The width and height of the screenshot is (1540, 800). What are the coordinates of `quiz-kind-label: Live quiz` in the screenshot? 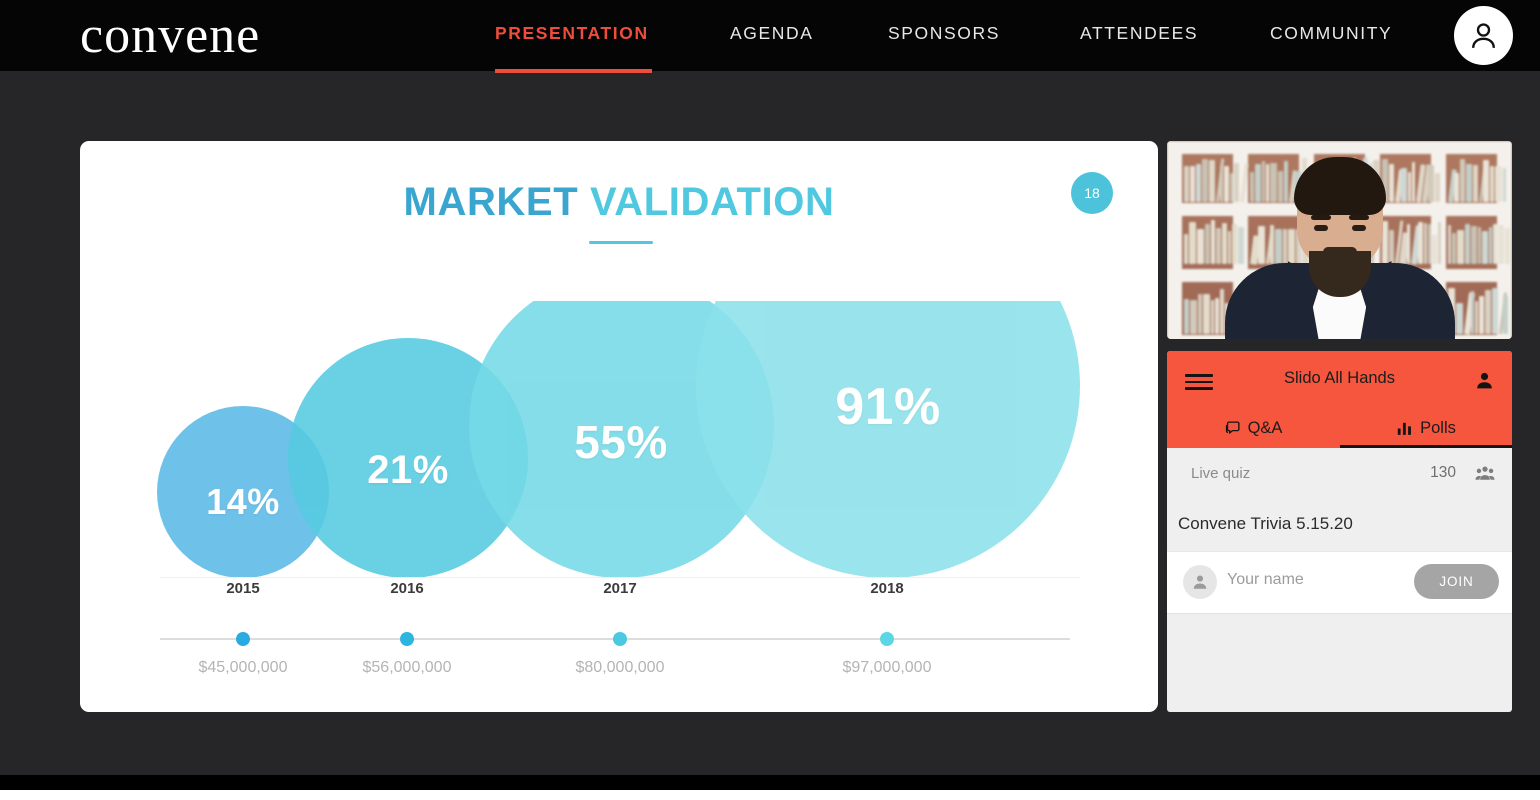 It's located at (1221, 473).